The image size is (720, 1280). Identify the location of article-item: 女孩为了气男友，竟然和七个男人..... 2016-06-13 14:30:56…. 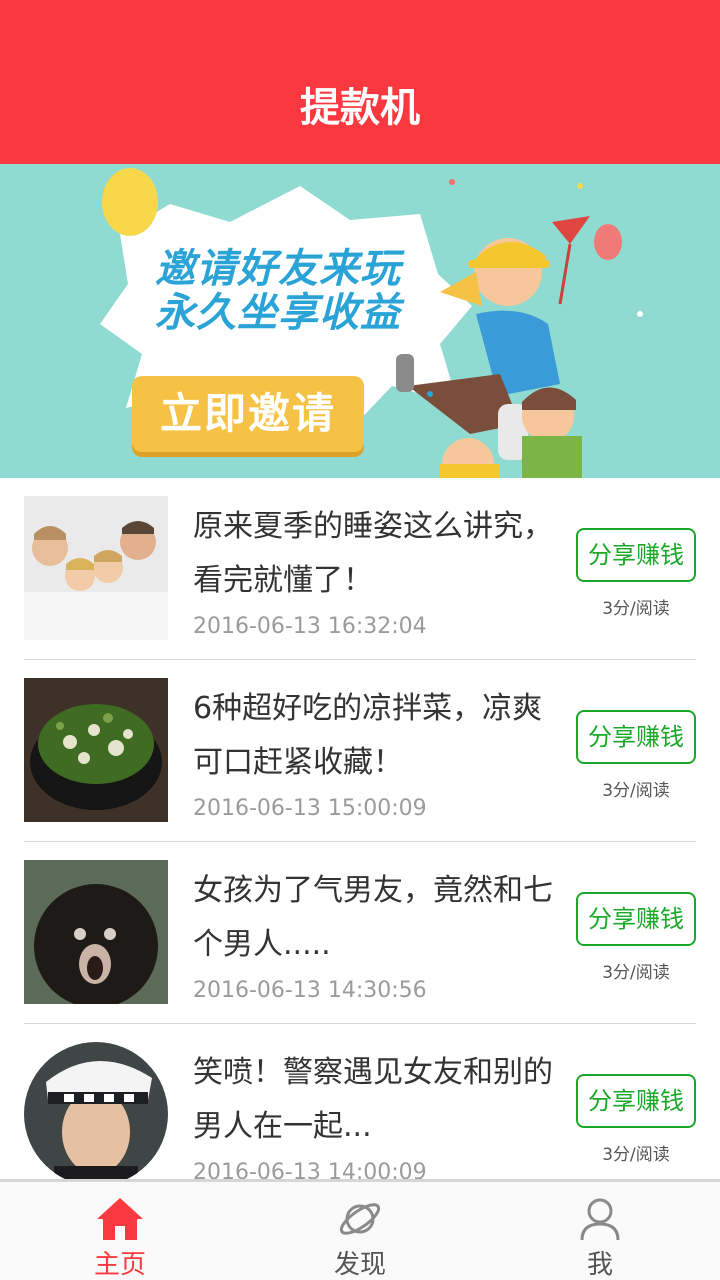
(360, 933).